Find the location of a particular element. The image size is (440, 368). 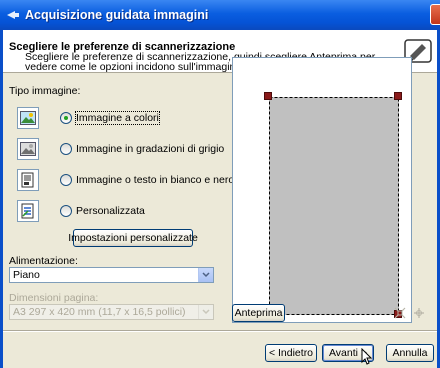

grayscale-picture-icon is located at coordinates (28, 149).